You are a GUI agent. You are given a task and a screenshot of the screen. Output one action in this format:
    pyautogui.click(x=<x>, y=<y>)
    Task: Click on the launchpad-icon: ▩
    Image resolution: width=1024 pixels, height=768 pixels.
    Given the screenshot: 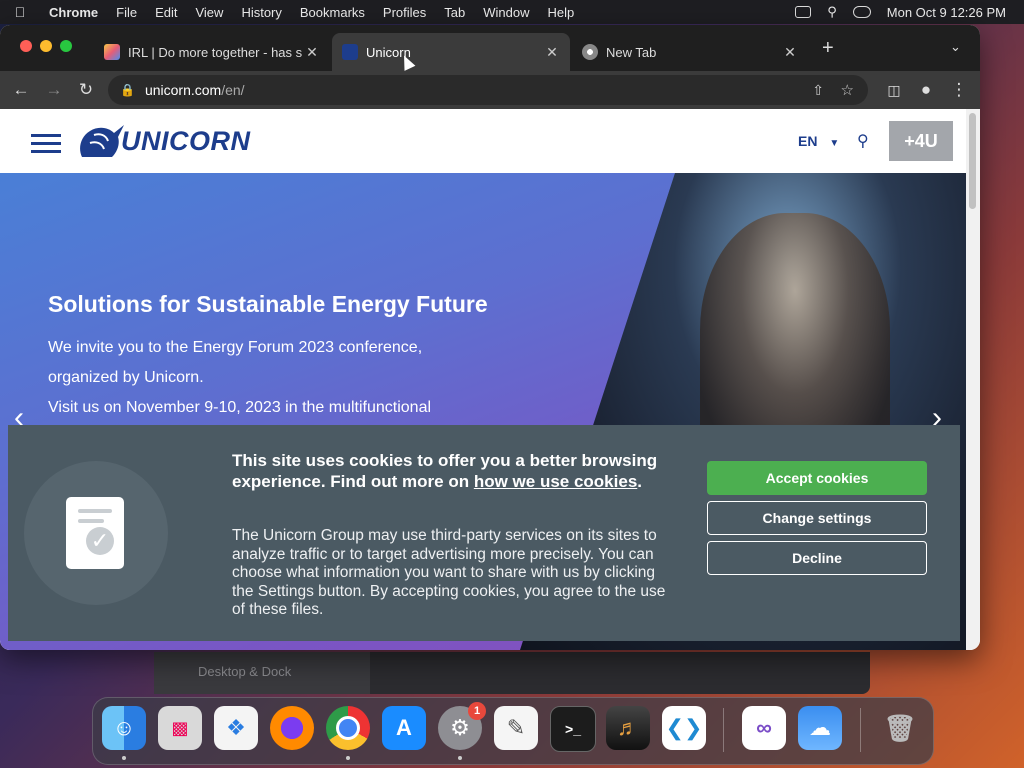 What is the action you would take?
    pyautogui.click(x=180, y=728)
    